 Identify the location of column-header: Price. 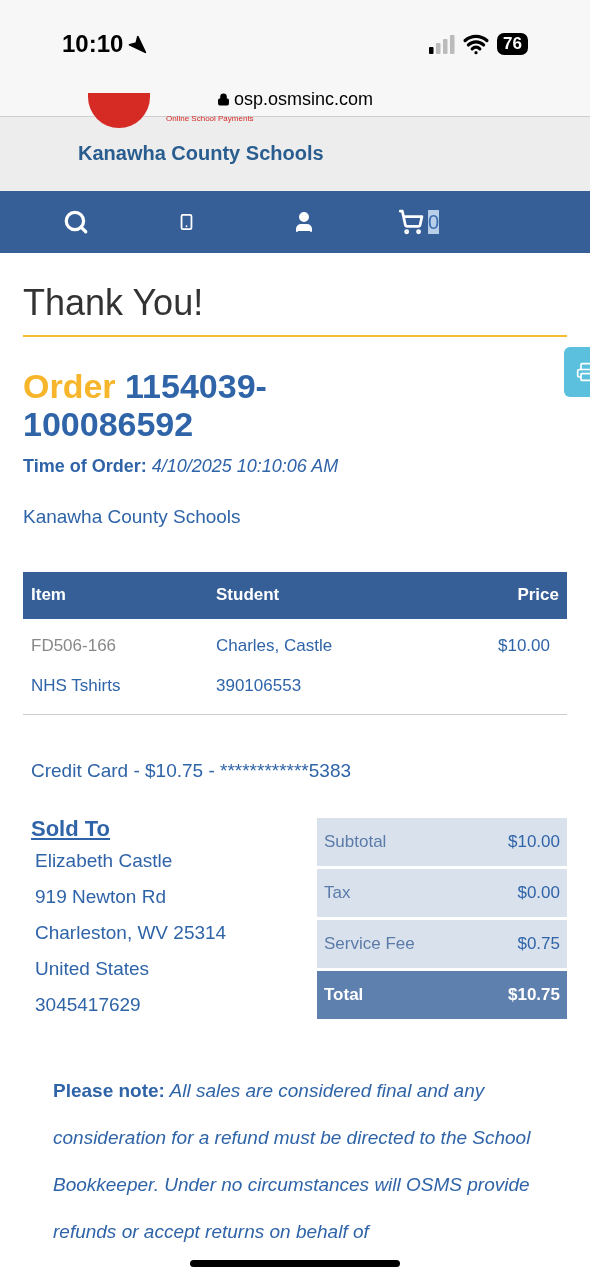
(502, 595).